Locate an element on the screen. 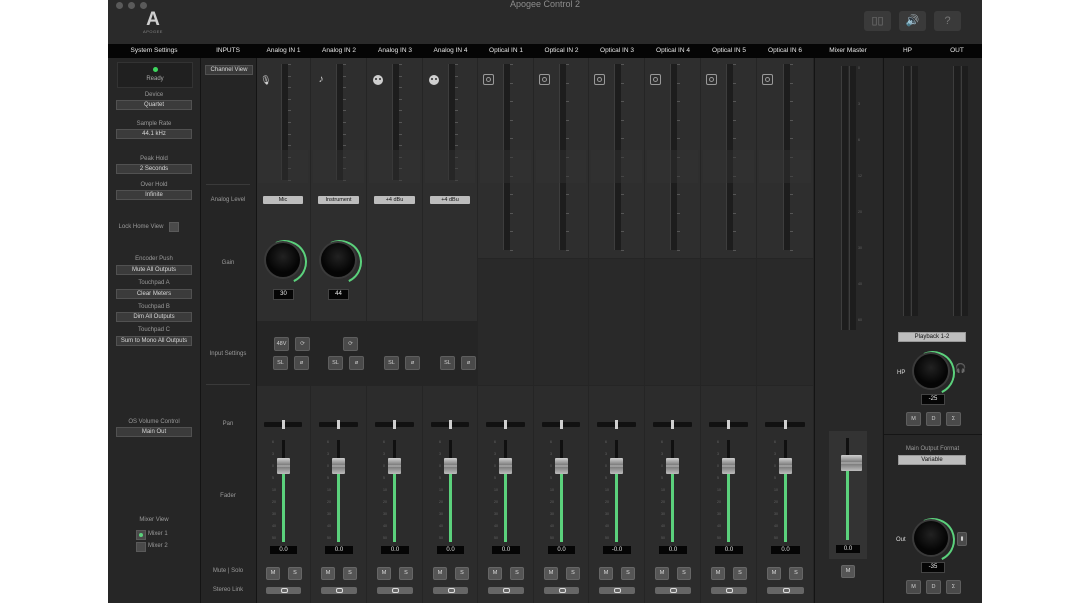 The image size is (1080, 608). out-dim-button: D is located at coordinates (933, 587).